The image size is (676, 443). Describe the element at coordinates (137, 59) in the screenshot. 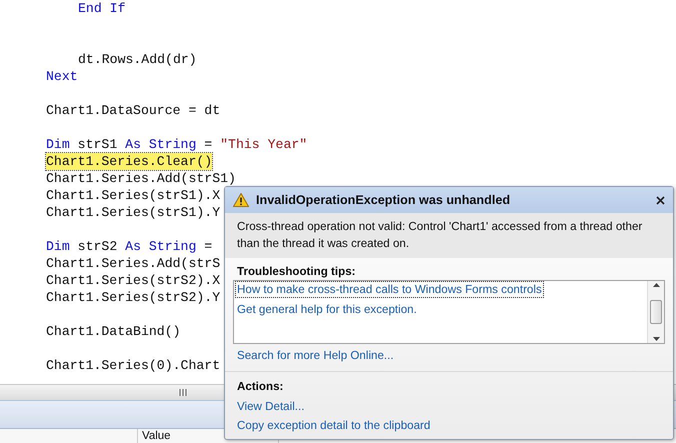

I see `code-line: dt.Rows.Add(dr)` at that location.